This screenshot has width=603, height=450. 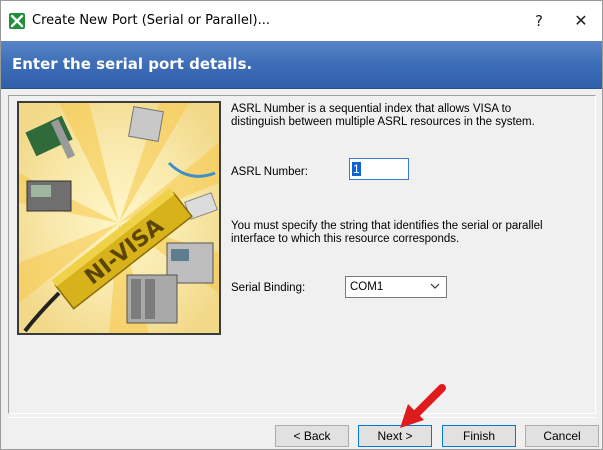 I want to click on footer-divider, so click(x=302, y=417).